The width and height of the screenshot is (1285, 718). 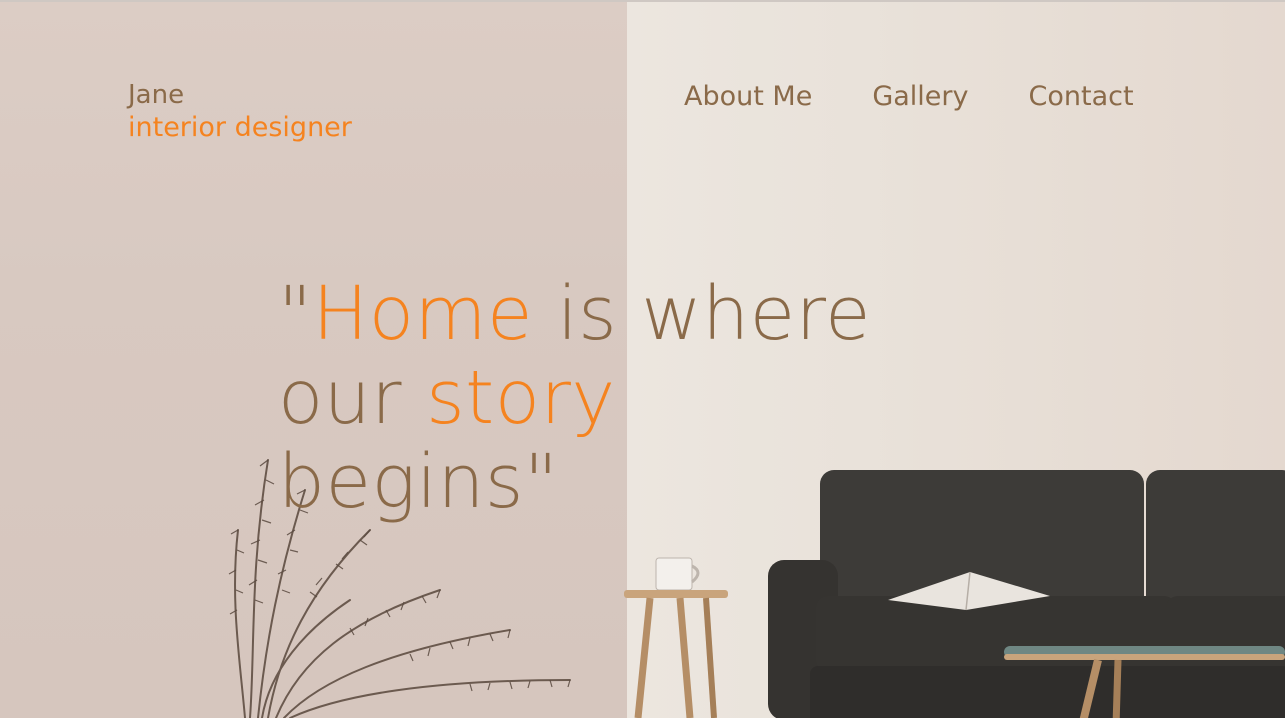 What do you see at coordinates (240, 127) in the screenshot?
I see `brand-tagline: interior designer` at bounding box center [240, 127].